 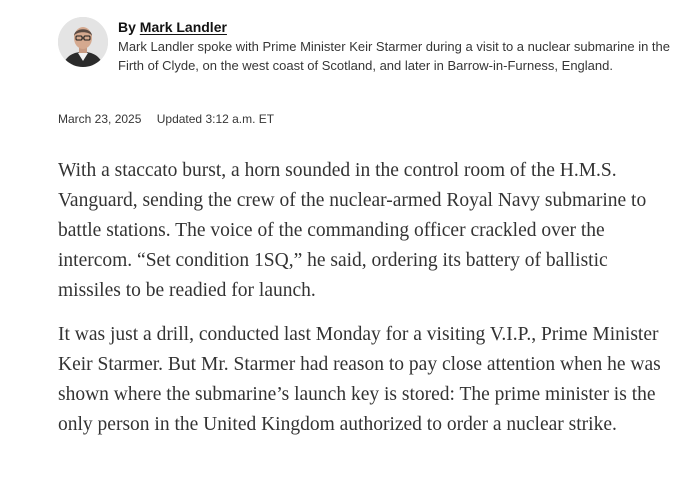 I want to click on updated-timestamp: Updated 3:12 a.m. ET, so click(x=215, y=119).